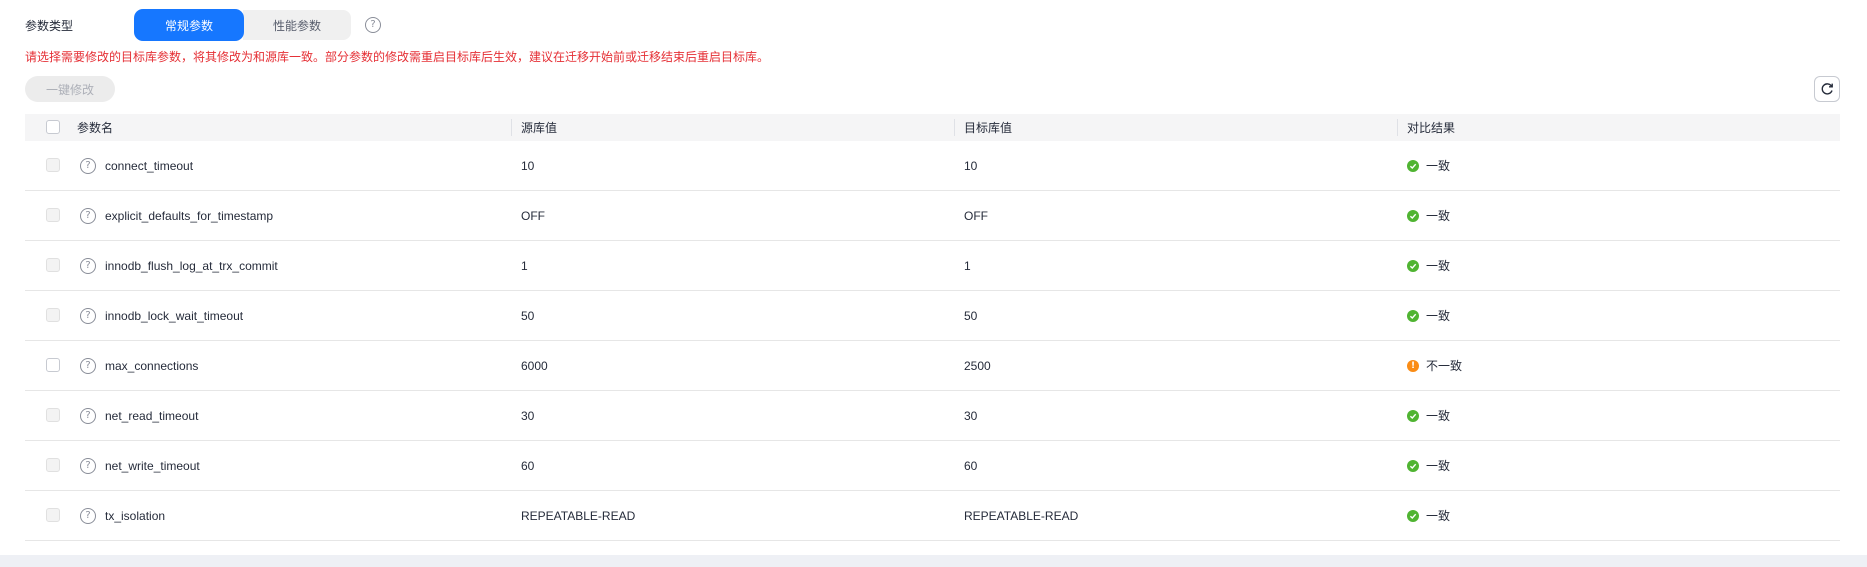 Image resolution: width=1867 pixels, height=567 pixels. I want to click on table-row: ? net_write_timeout 60 60 一致, so click(932, 466).